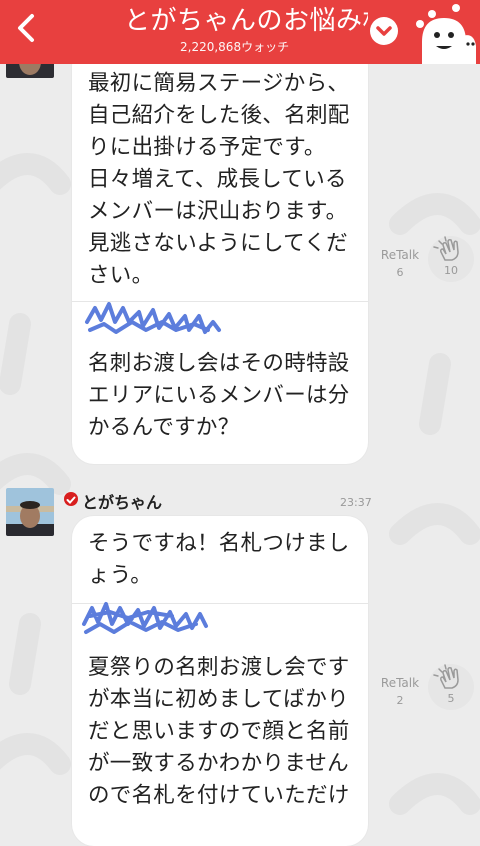 The width and height of the screenshot is (480, 846). What do you see at coordinates (219, 543) in the screenshot?
I see `message-line: そうですね！名札つけまし` at bounding box center [219, 543].